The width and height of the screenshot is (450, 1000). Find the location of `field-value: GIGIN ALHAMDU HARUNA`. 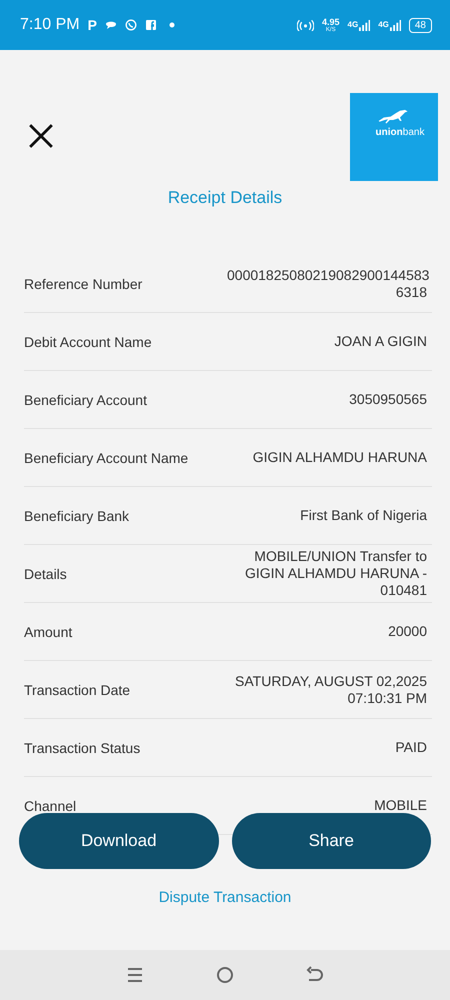

field-value: GIGIN ALHAMDU HARUNA is located at coordinates (340, 457).